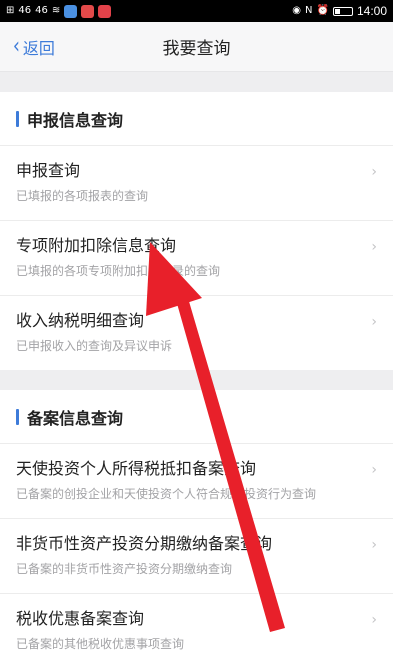 The height and width of the screenshot is (650, 393). What do you see at coordinates (118, 271) in the screenshot?
I see `item-desc: 已填报的各项专项附加扣除记录的查询` at bounding box center [118, 271].